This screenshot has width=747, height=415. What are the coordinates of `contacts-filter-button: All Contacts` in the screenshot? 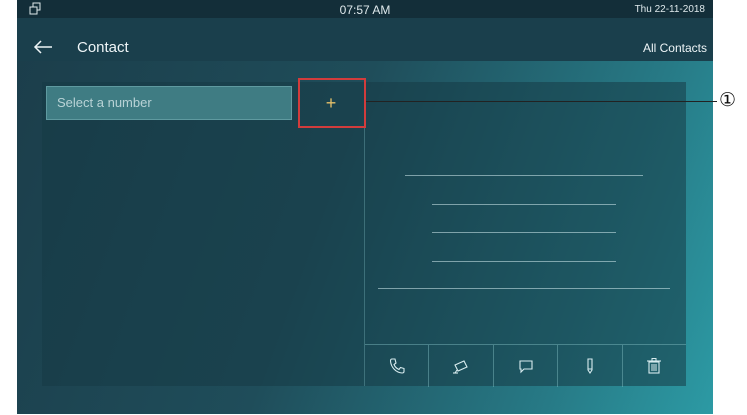 It's located at (675, 48).